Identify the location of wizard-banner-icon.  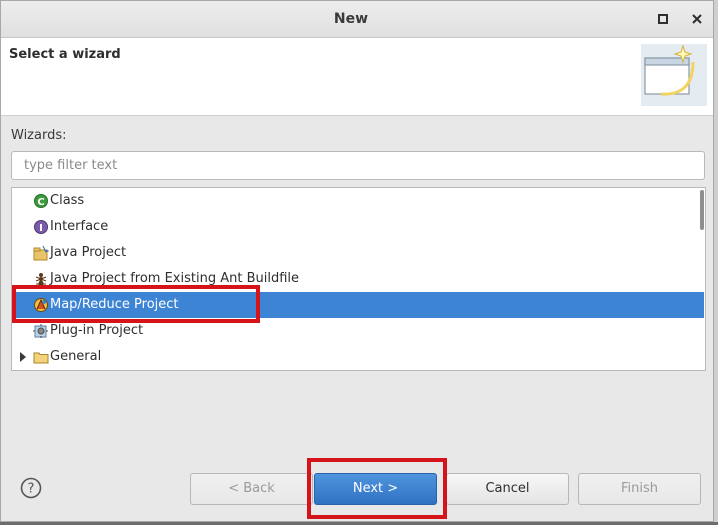
(674, 75).